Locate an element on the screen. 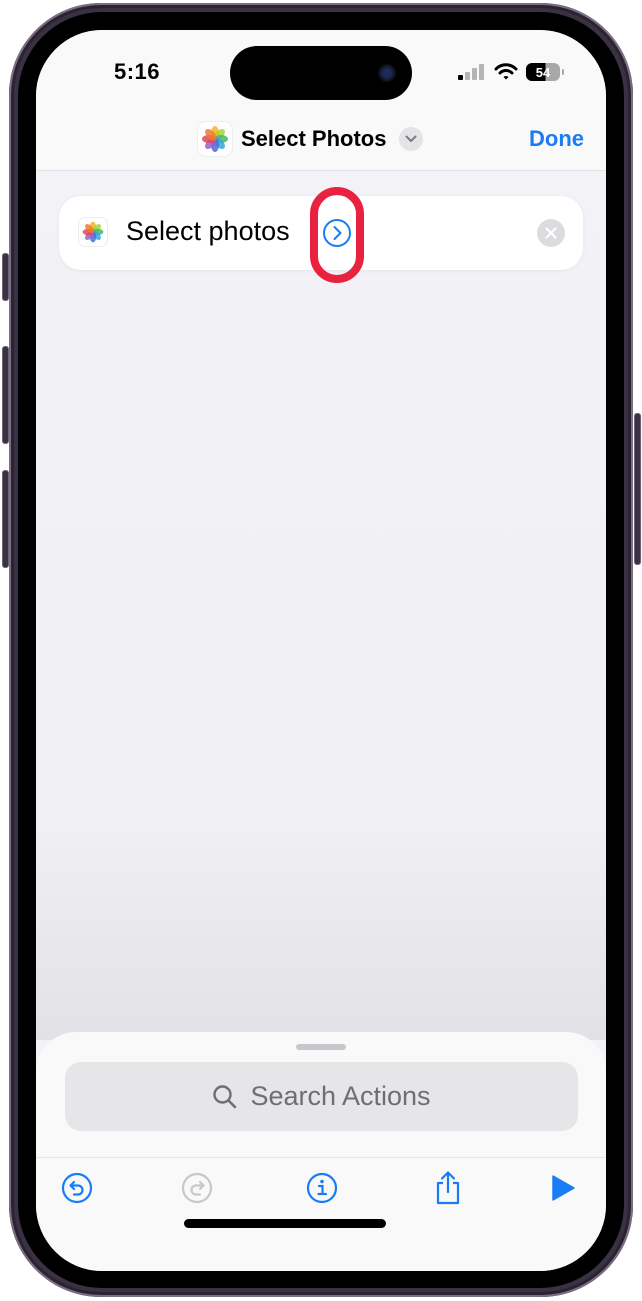 This screenshot has width=642, height=1301. status-icons: 54 is located at coordinates (511, 72).